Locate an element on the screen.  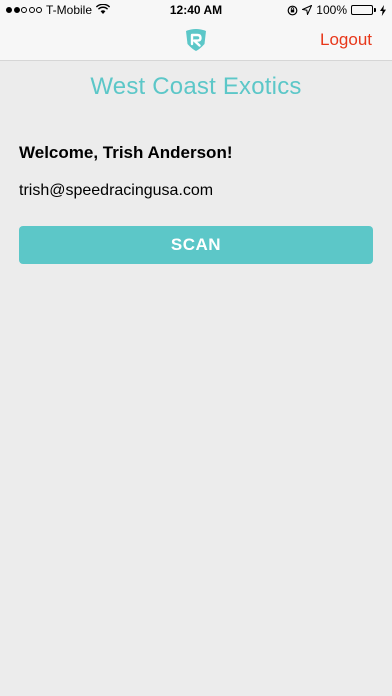
user-email: trish@speedracingusa.com is located at coordinates (116, 190).